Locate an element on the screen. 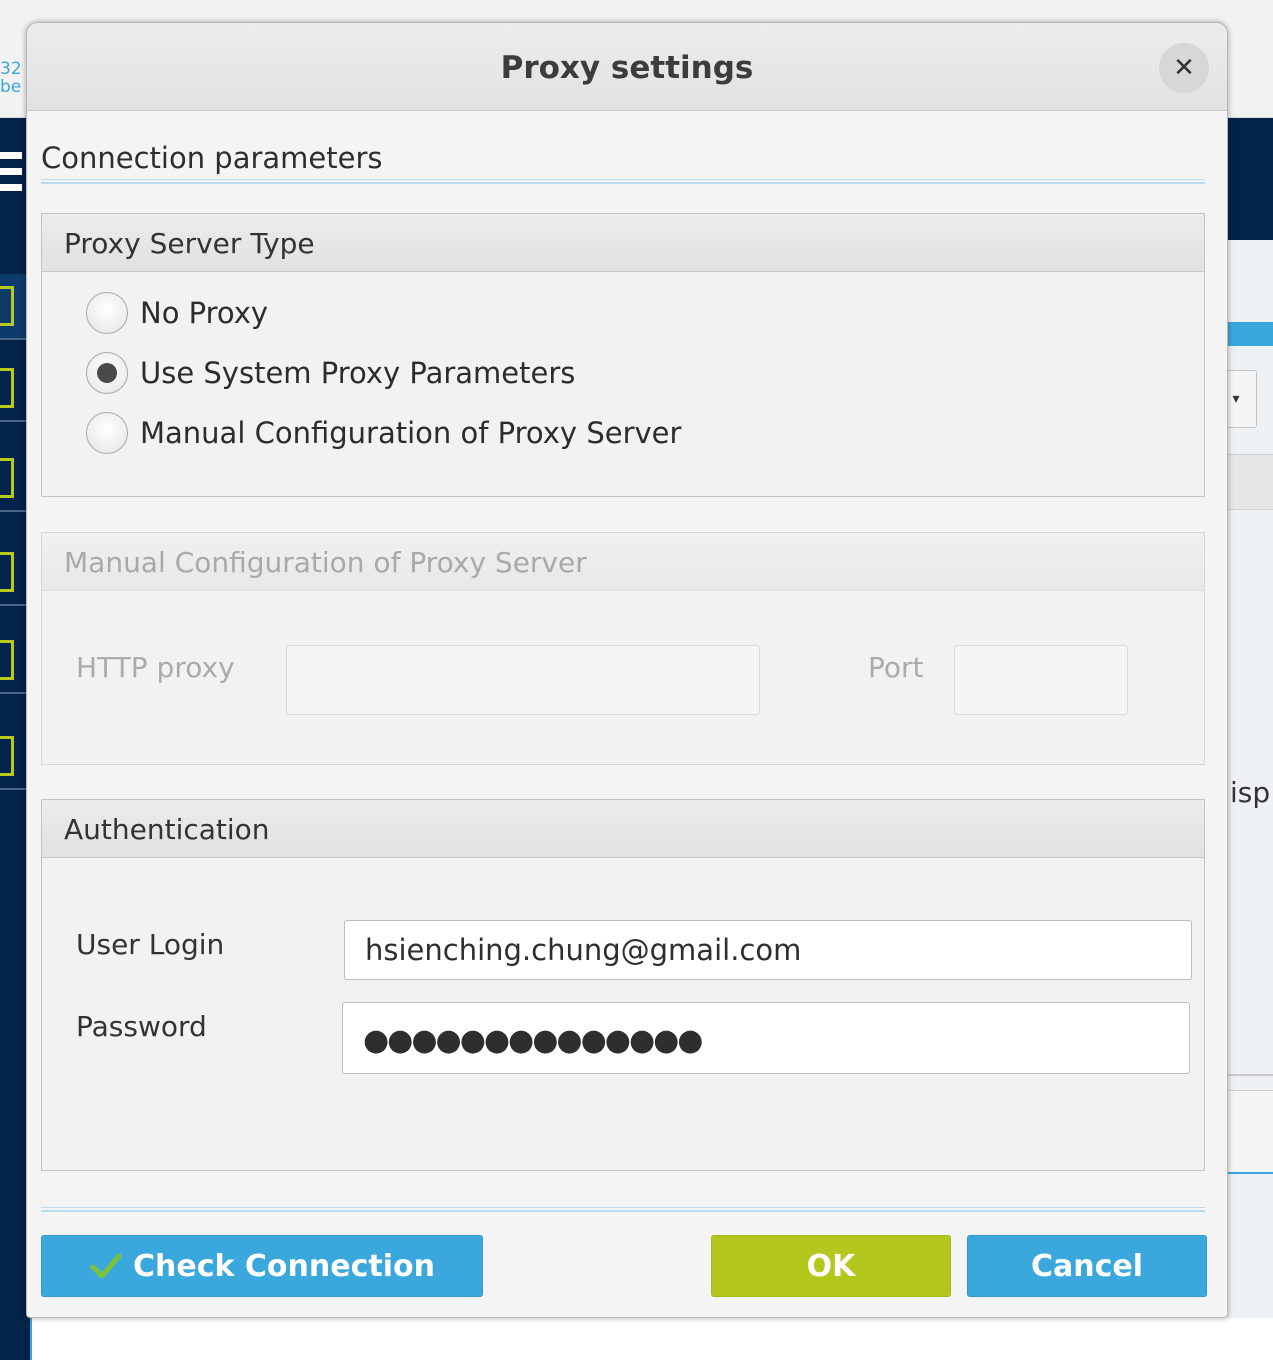 The height and width of the screenshot is (1360, 1273). port-label: Port is located at coordinates (896, 667).